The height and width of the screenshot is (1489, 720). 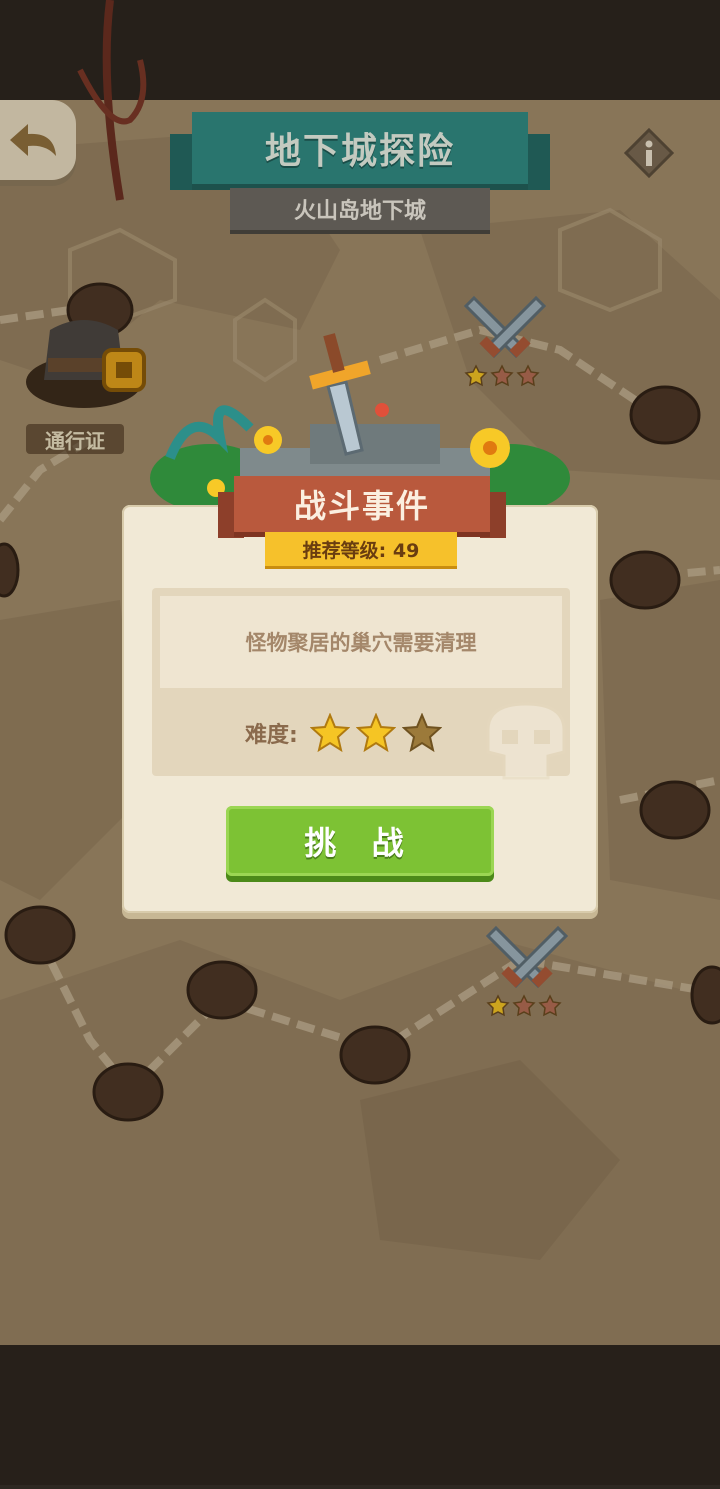 What do you see at coordinates (112, 100) in the screenshot?
I see `rope-decoration` at bounding box center [112, 100].